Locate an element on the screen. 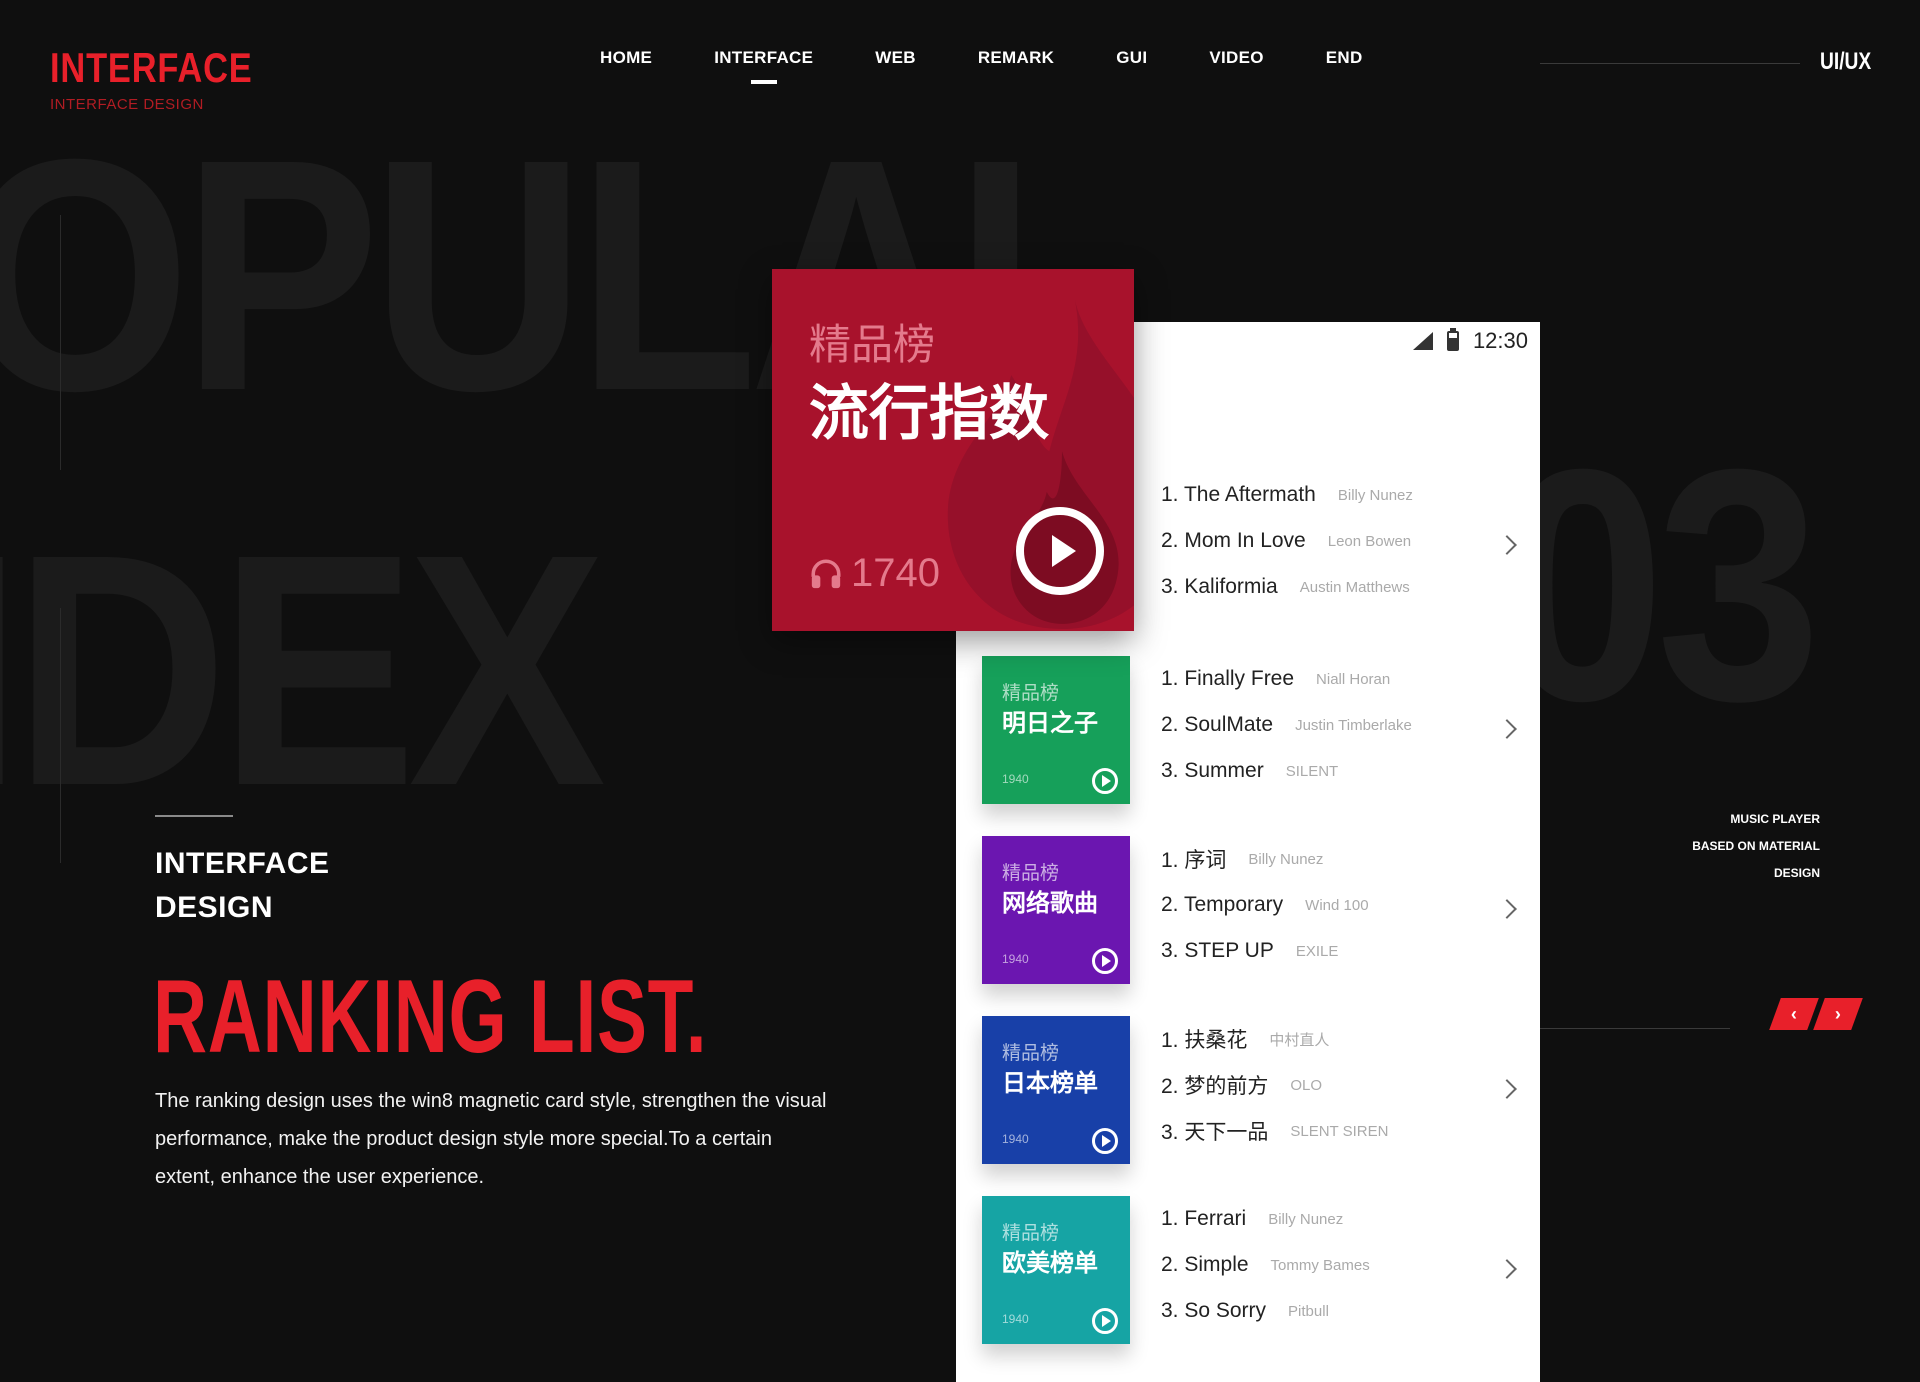  chart-card: 精品榜 明日之子 1940 is located at coordinates (1056, 730).